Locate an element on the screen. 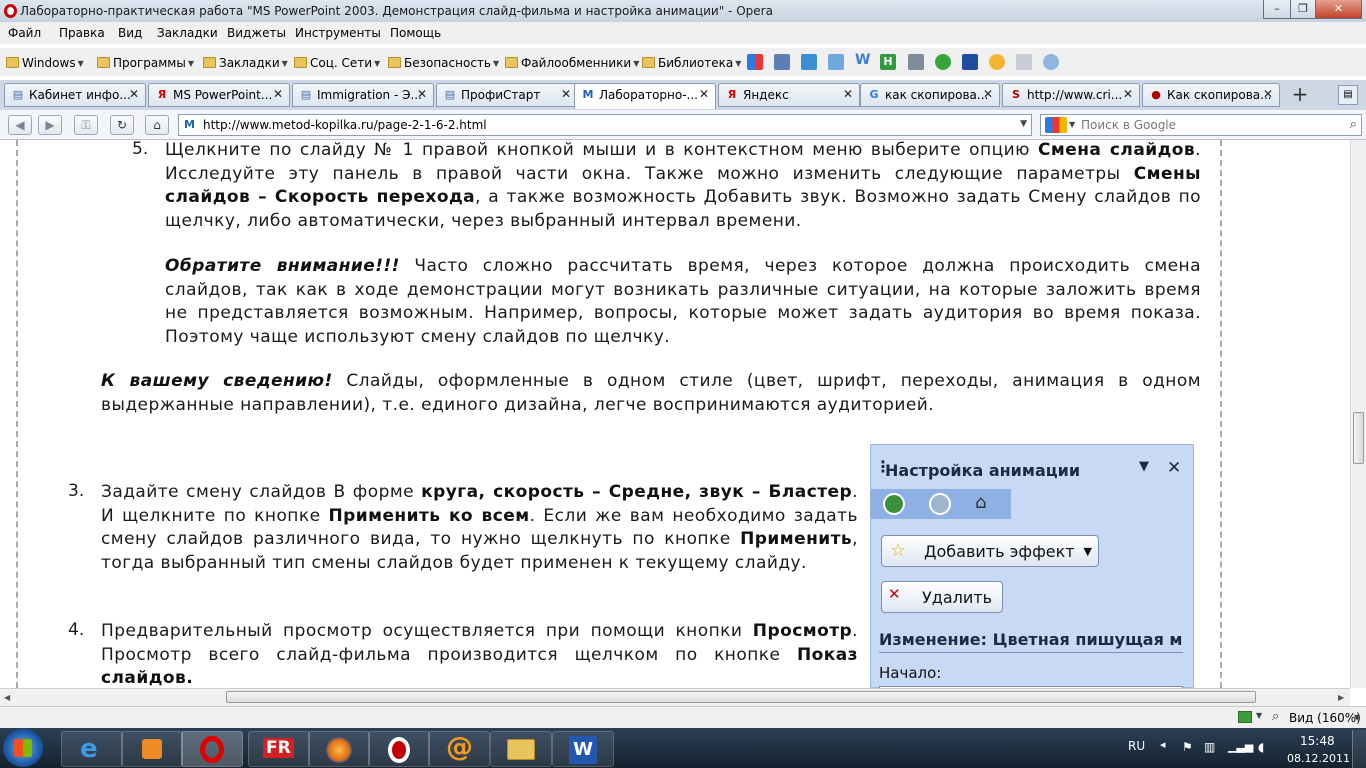 The height and width of the screenshot is (768, 1366). menu-tools: Инструменты is located at coordinates (338, 33).